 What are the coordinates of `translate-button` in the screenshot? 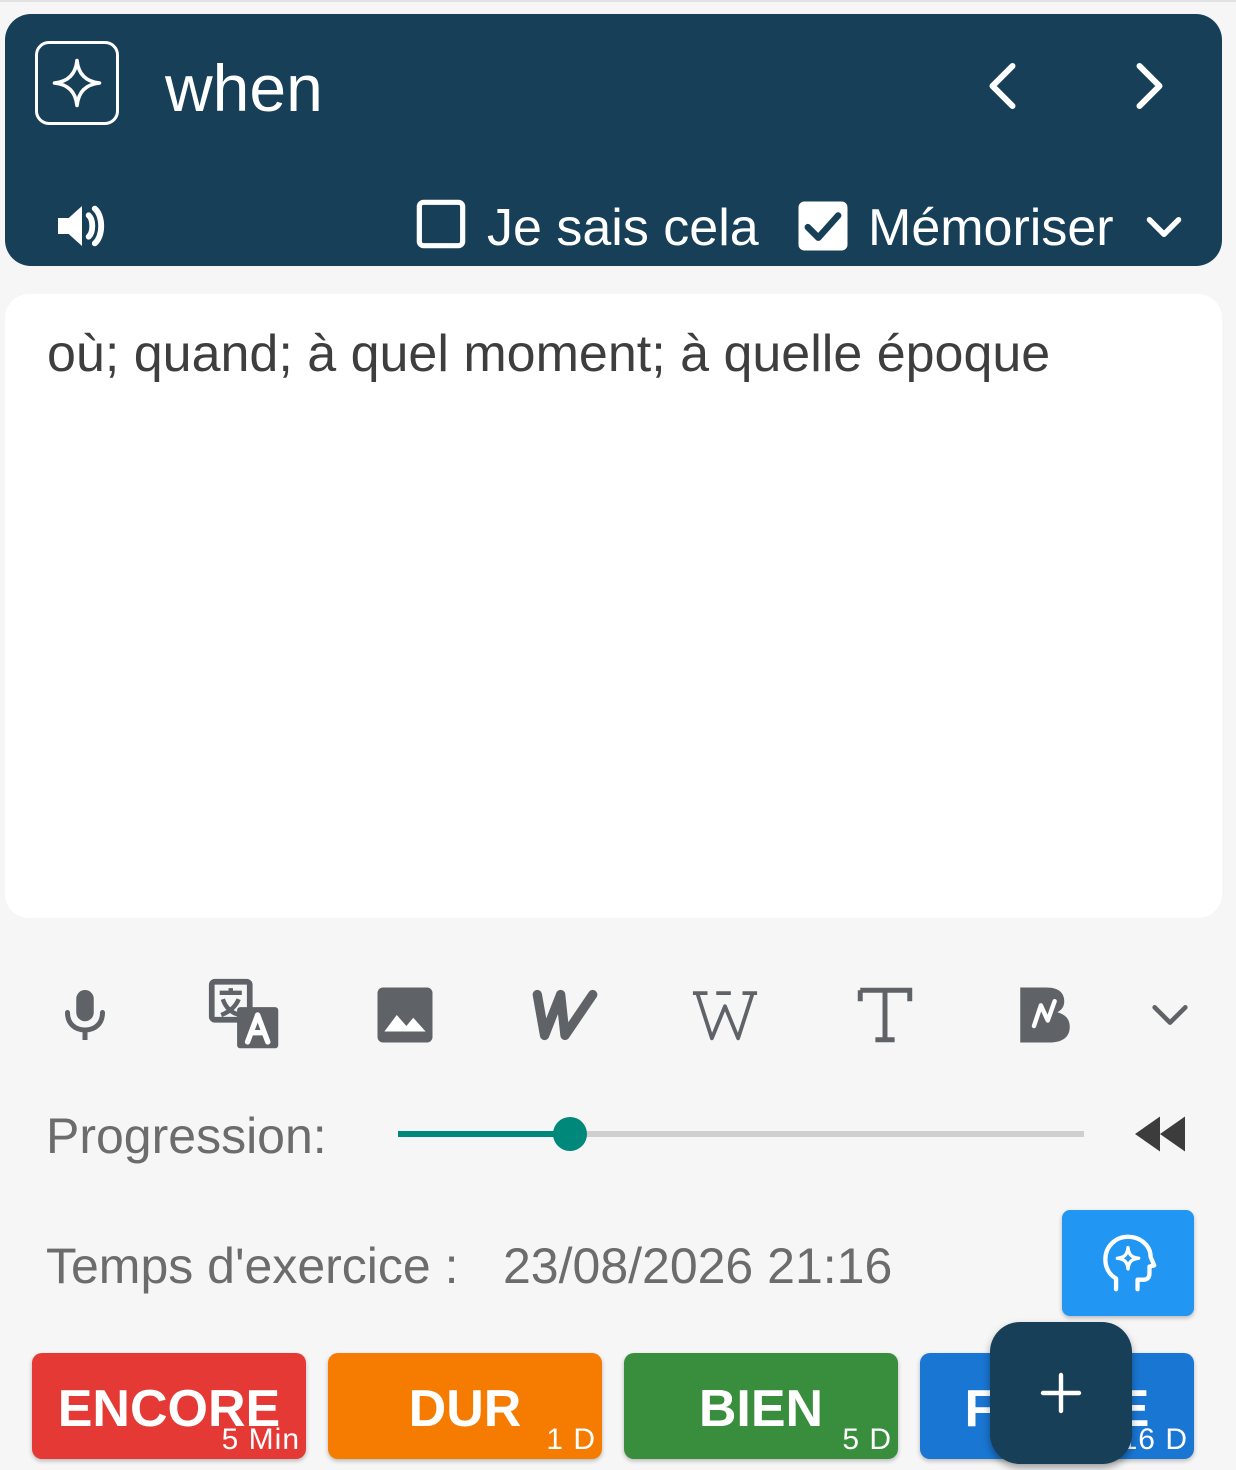 It's located at (245, 1015).